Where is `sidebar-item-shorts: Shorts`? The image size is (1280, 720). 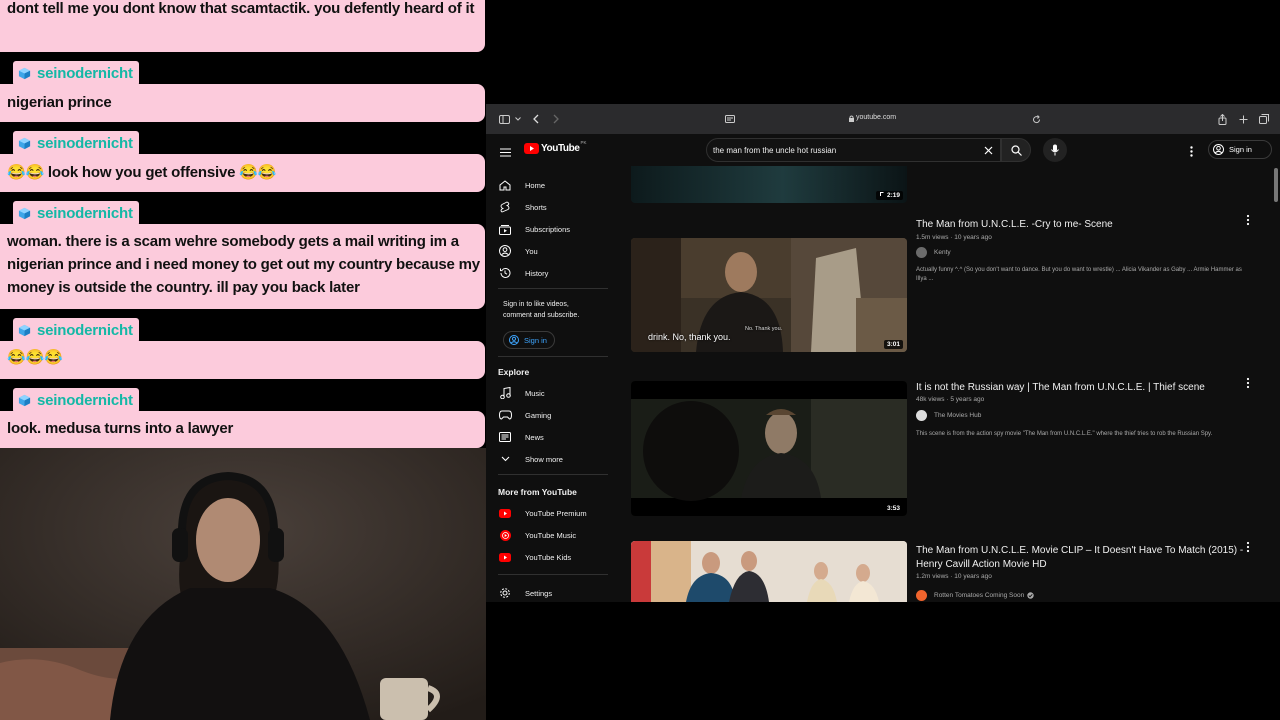 sidebar-item-shorts: Shorts is located at coordinates (522, 207).